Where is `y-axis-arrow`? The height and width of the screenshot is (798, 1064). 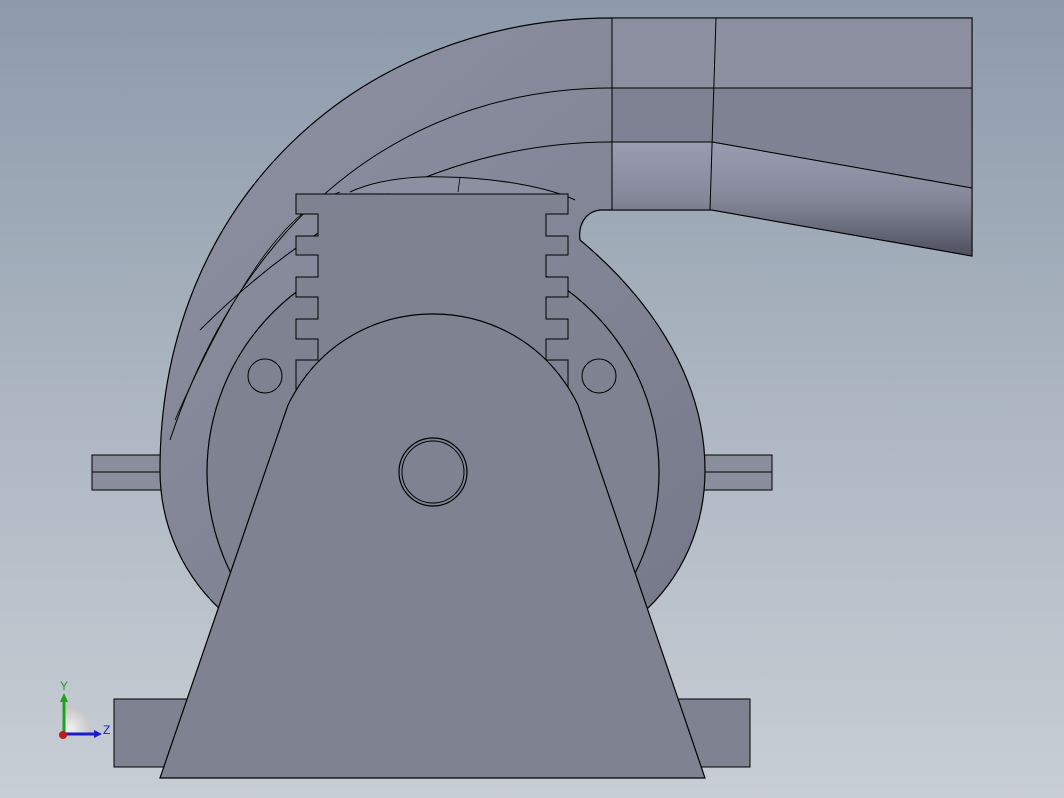
y-axis-arrow is located at coordinates (64, 697).